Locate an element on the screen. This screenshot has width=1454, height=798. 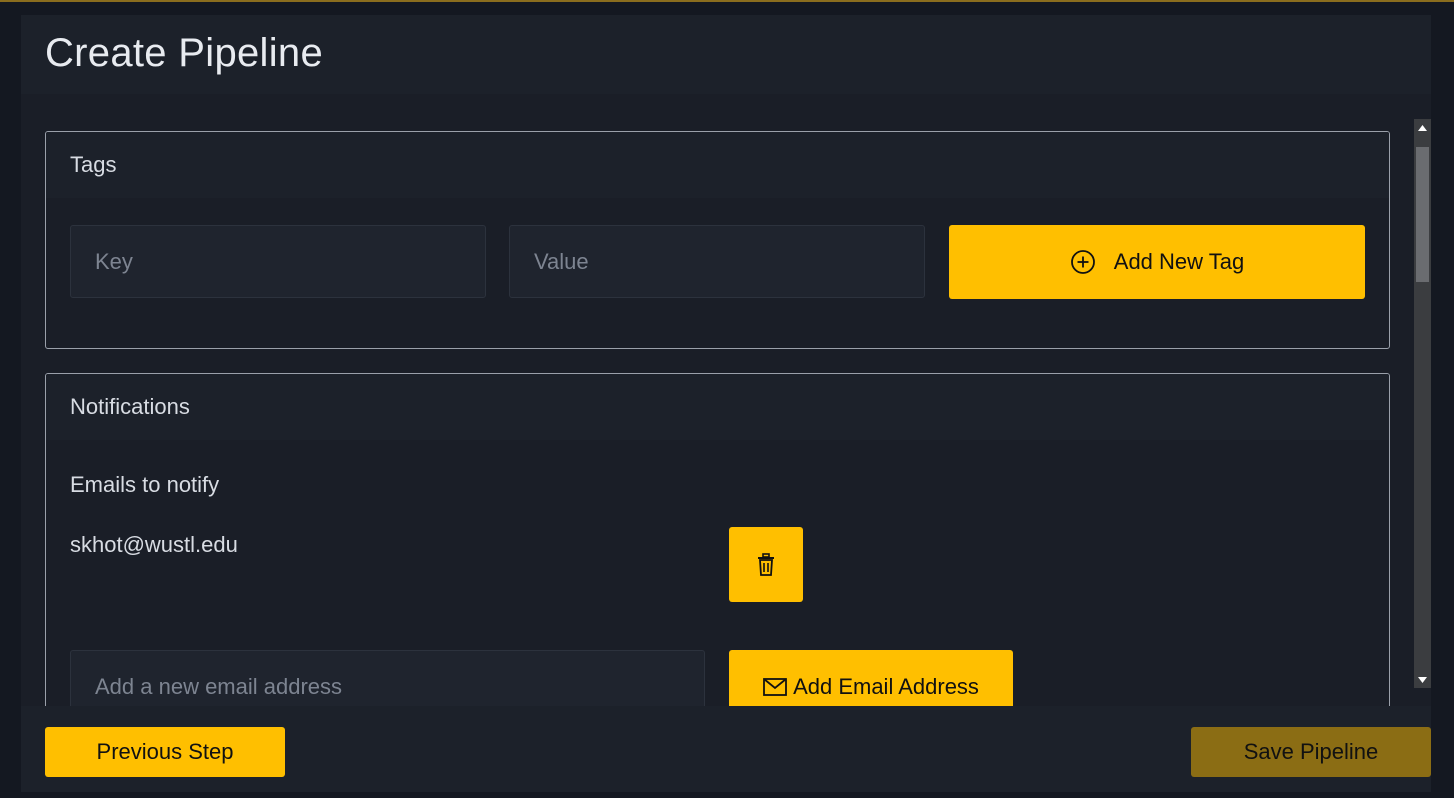
modal-title: Create Pipeline is located at coordinates (184, 53).